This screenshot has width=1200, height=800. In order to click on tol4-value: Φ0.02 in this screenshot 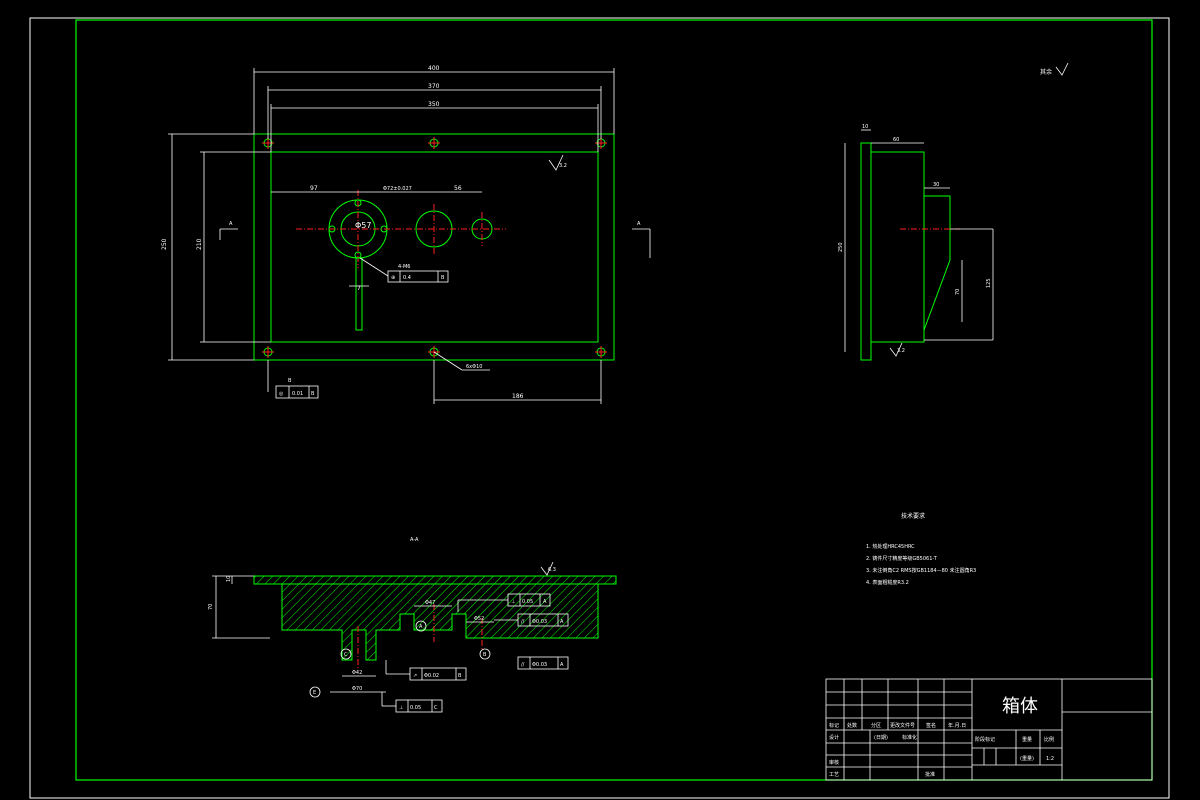, I will do `click(431, 676)`.